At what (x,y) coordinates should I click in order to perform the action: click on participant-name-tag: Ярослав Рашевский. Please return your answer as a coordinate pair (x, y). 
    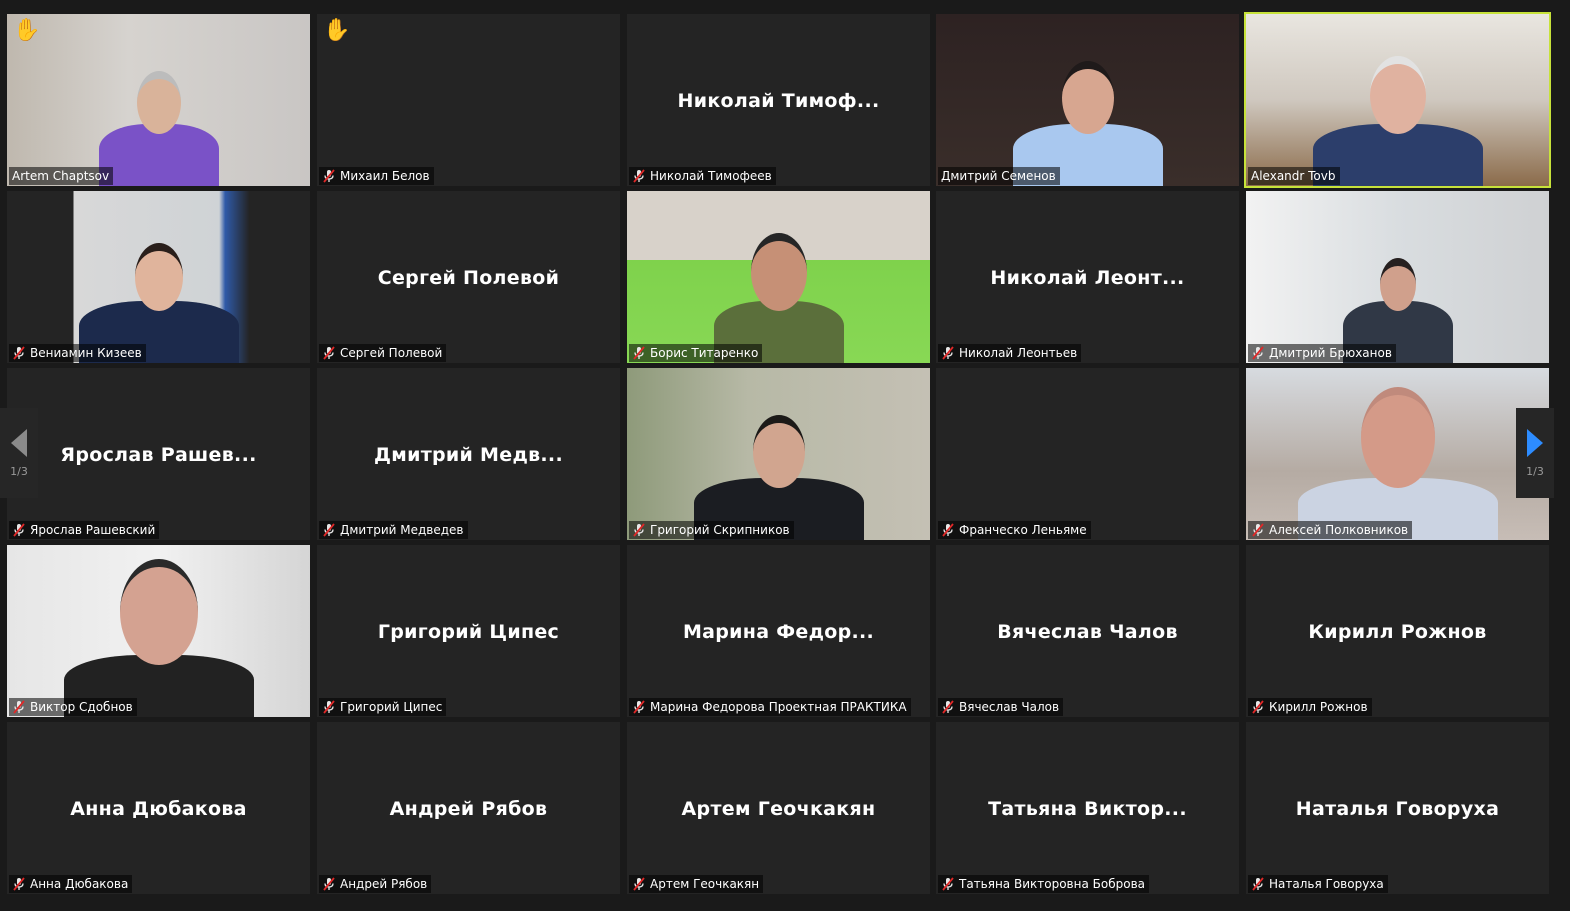
    Looking at the image, I should click on (84, 530).